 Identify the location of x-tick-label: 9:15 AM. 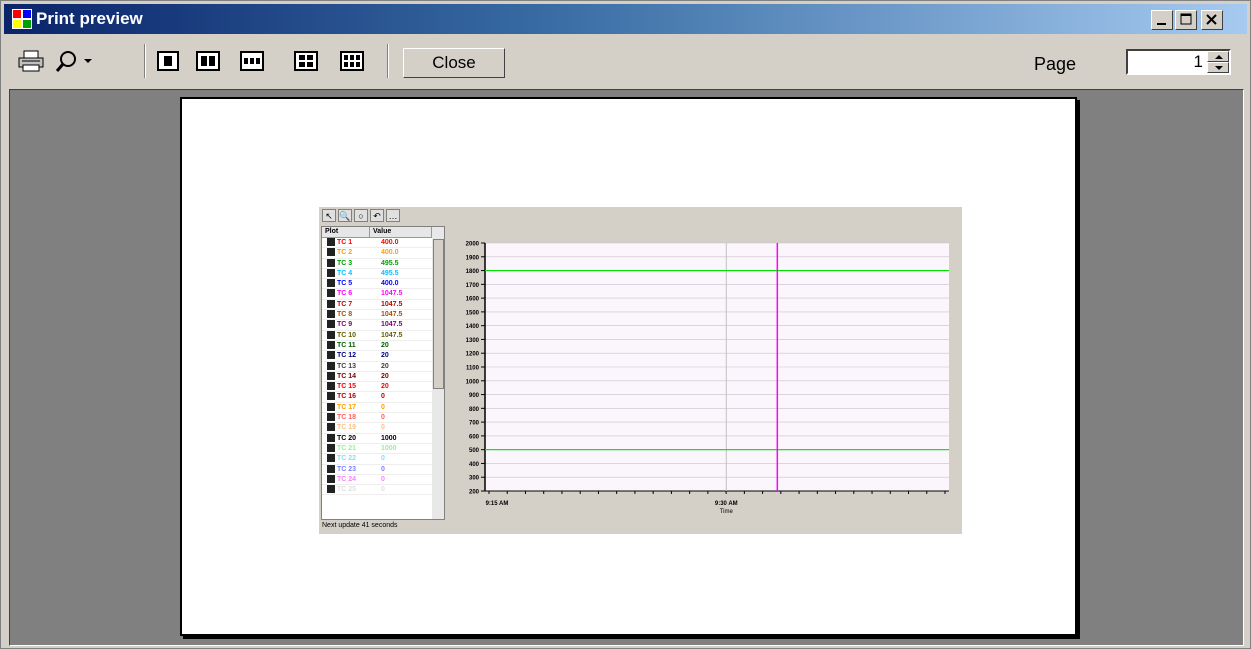
(497, 504).